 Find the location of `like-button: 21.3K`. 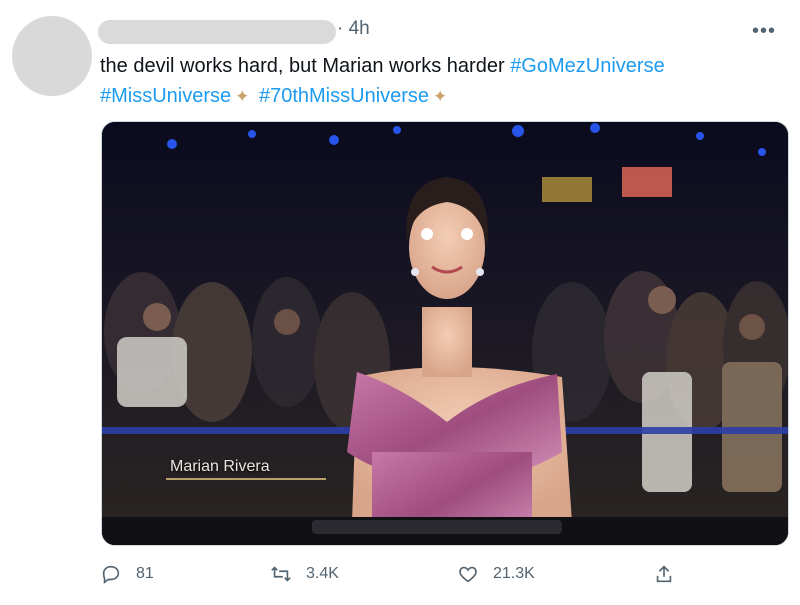

like-button: 21.3K is located at coordinates (496, 574).